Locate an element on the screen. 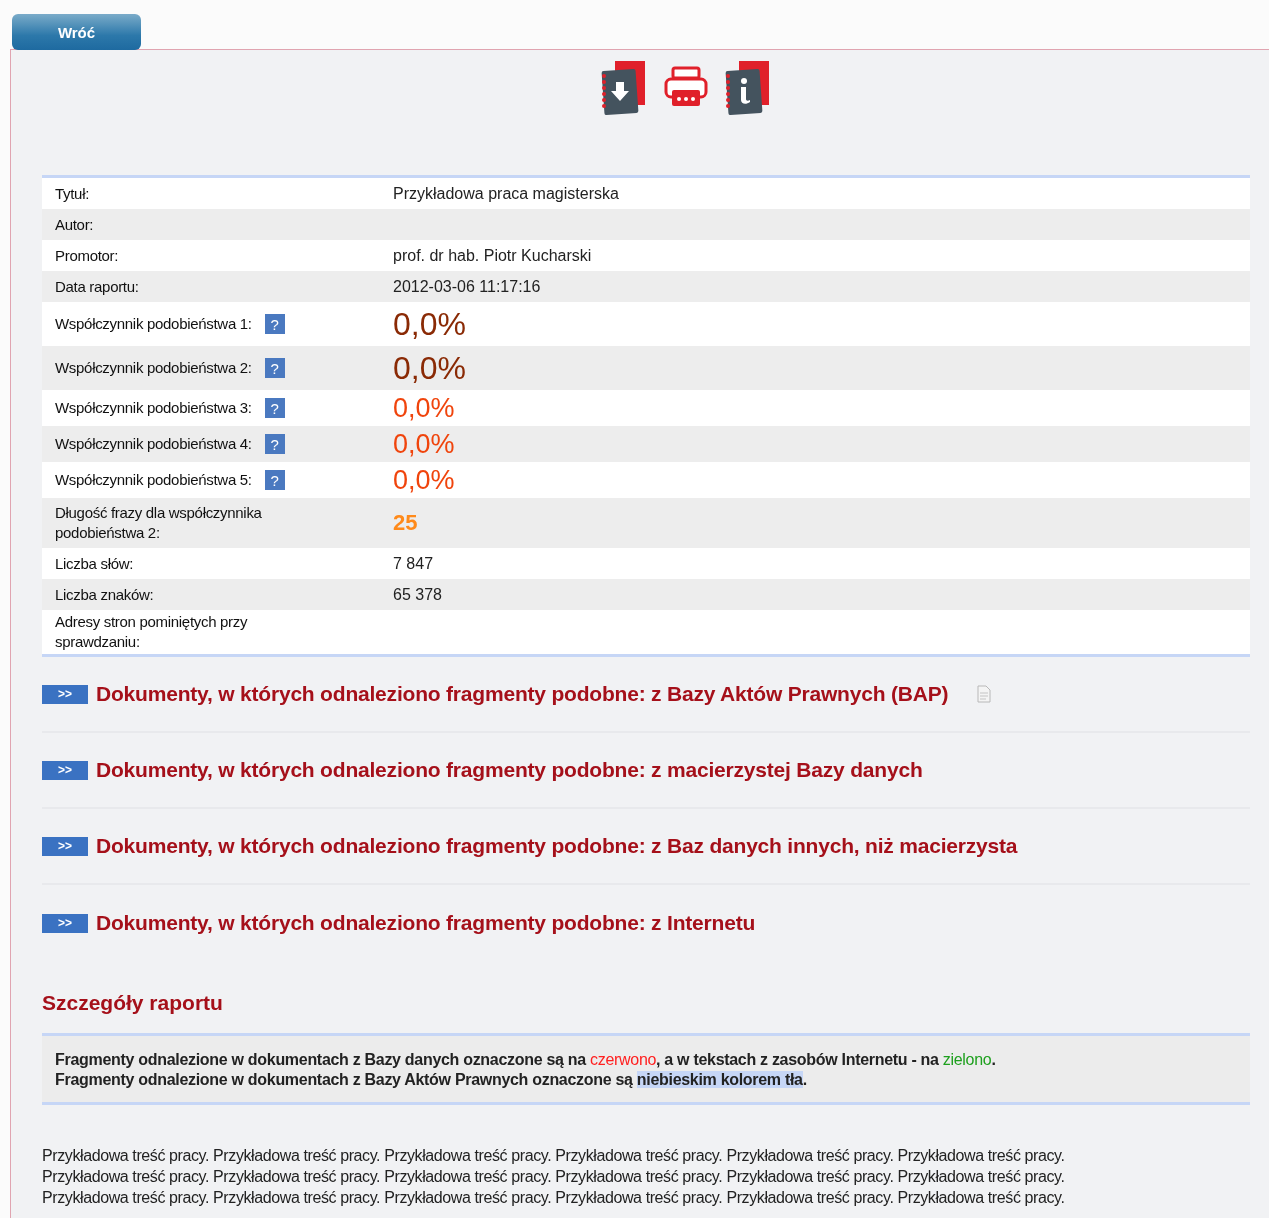 Image resolution: width=1269 pixels, height=1218 pixels. section-link: Dokumenty, w których odnaleziono fragmenty podobne: z Baz danych innych, niż macierzysta is located at coordinates (557, 846).